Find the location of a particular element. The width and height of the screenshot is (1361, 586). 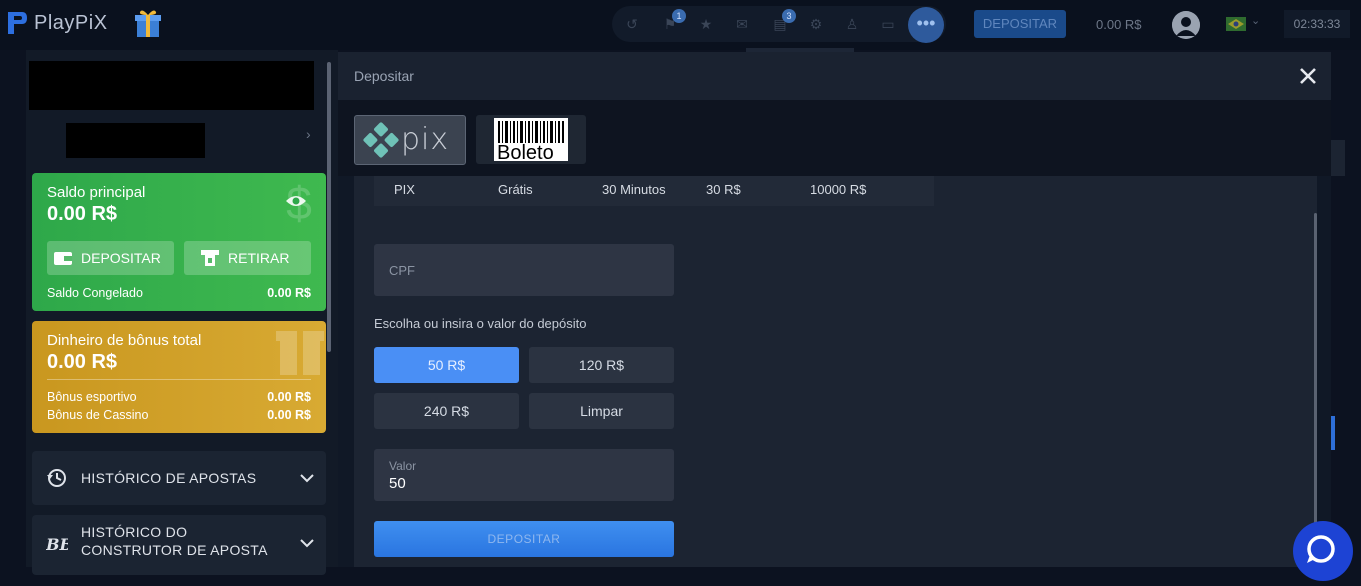

bonus-amount: 0.00 R$ is located at coordinates (82, 362).